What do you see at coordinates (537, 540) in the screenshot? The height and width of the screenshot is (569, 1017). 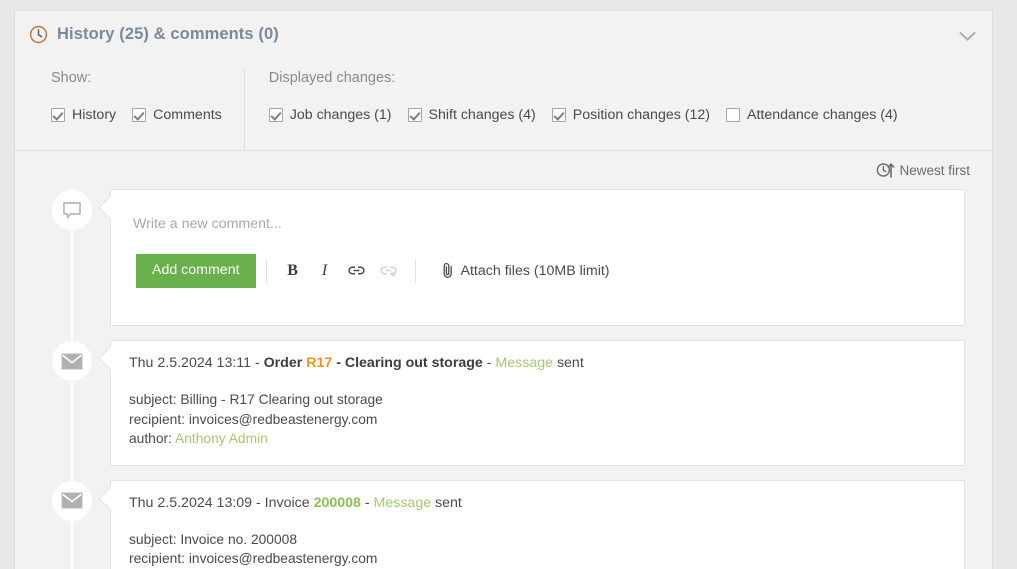 I see `entry-subject-line: subject: Invoice no. 200008` at bounding box center [537, 540].